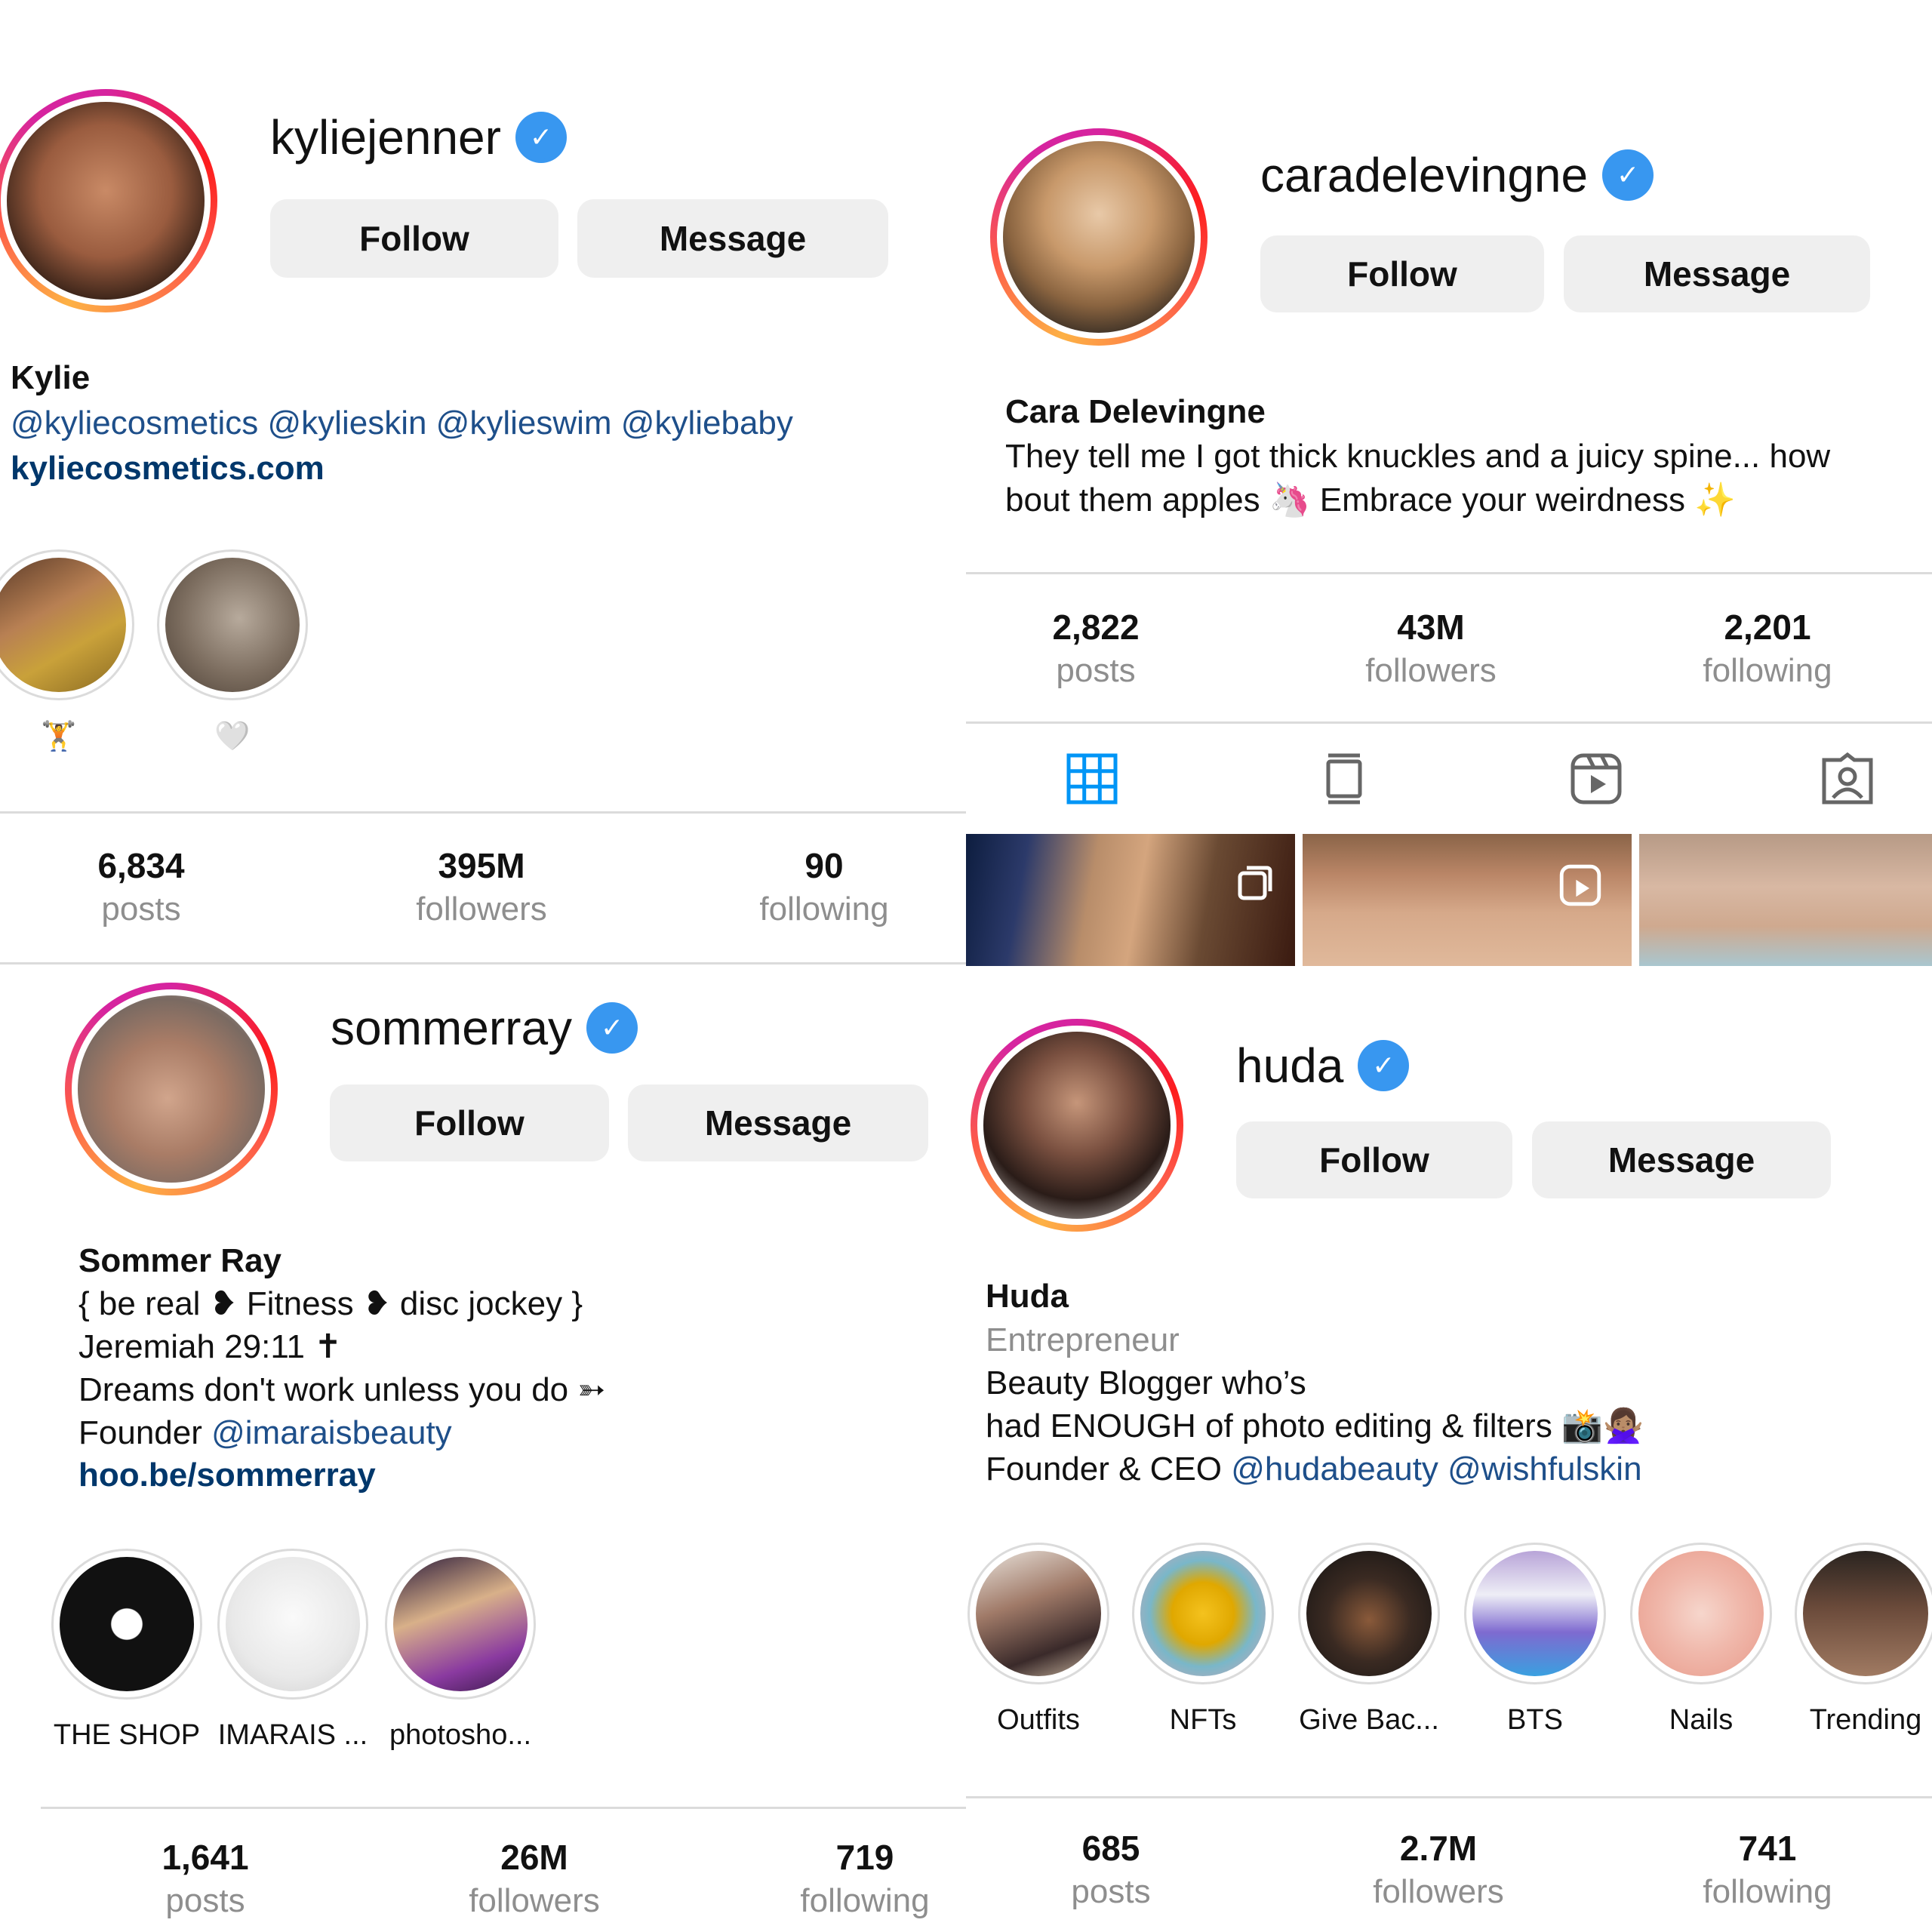 The width and height of the screenshot is (1932, 1932). Describe the element at coordinates (1438, 1848) in the screenshot. I see `followers-count: 2.7M` at that location.